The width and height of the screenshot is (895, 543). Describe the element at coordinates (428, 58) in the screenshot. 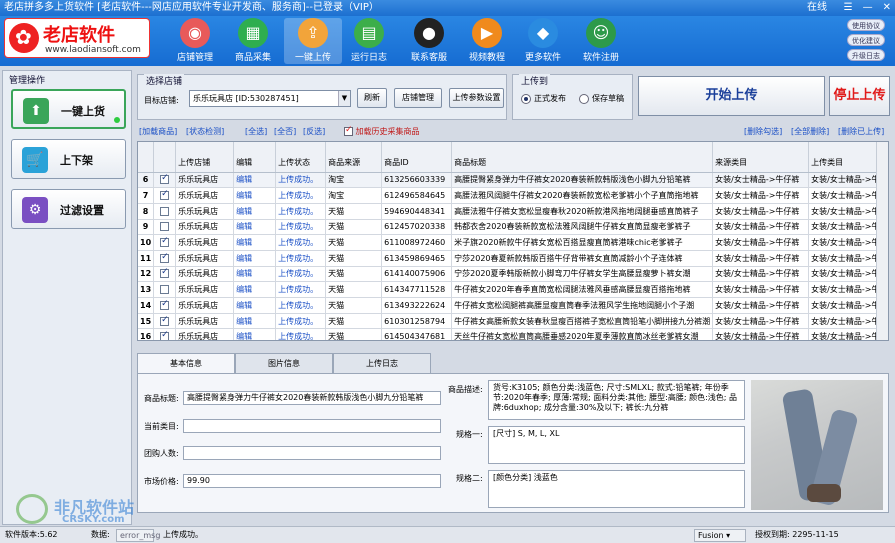

I see `toolbar-label: 联系客服` at that location.